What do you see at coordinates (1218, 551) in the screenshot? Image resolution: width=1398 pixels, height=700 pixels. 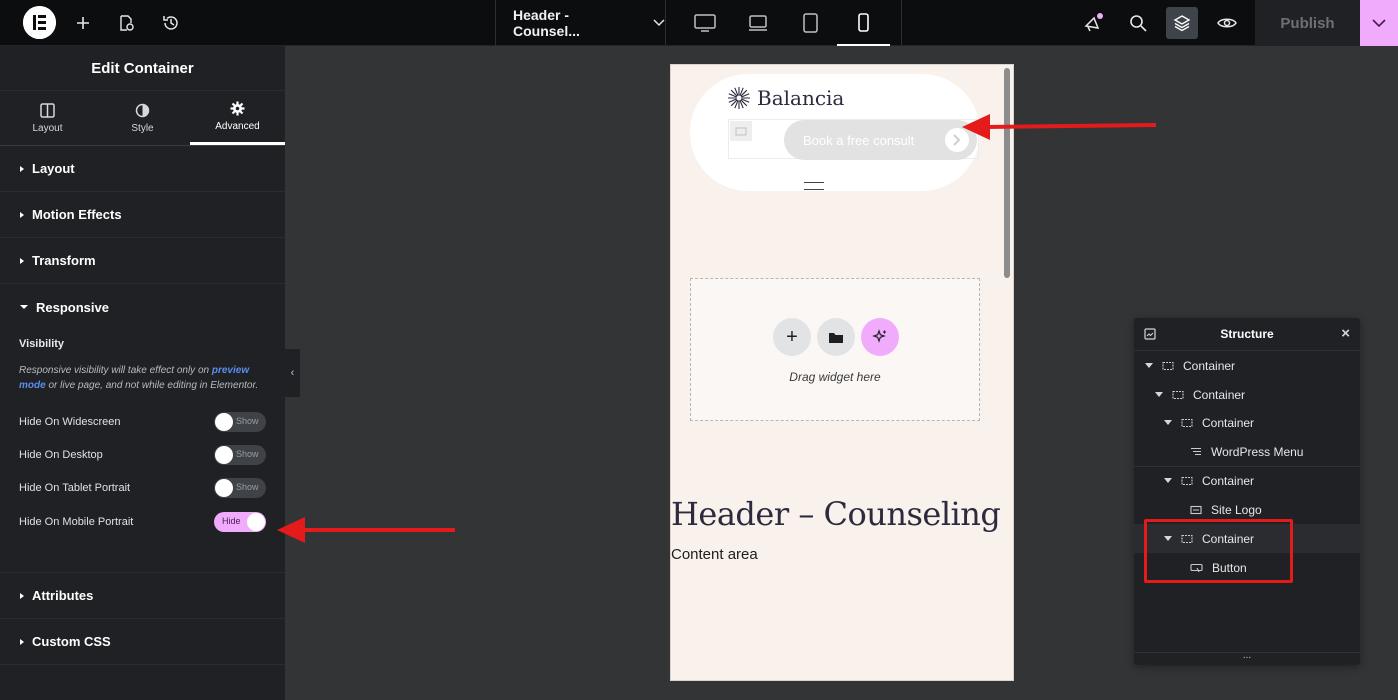 I see `highlight-box` at bounding box center [1218, 551].